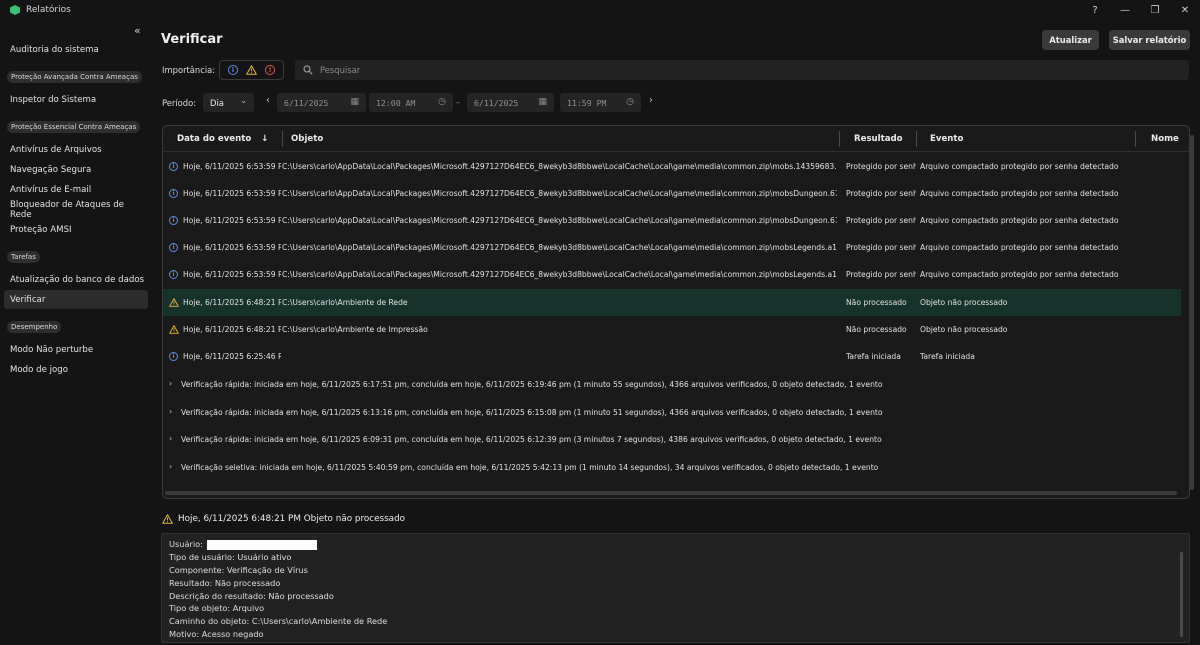  What do you see at coordinates (321, 102) in the screenshot?
I see `start-date-field: 6/11/2025 ▦` at bounding box center [321, 102].